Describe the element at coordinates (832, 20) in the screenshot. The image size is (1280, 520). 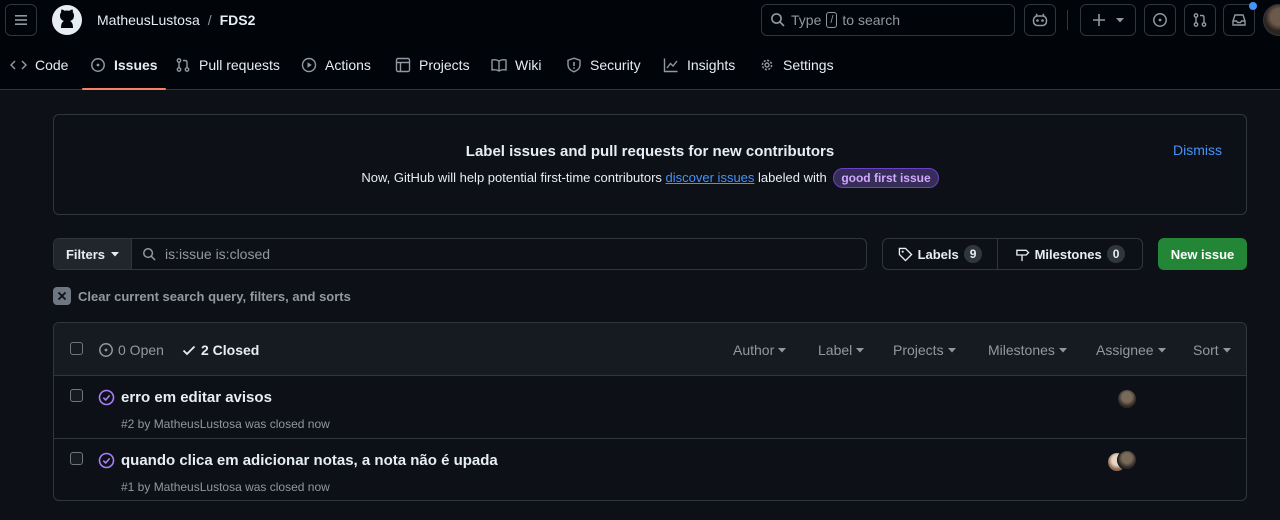
I see `search-key-hint: /` at that location.